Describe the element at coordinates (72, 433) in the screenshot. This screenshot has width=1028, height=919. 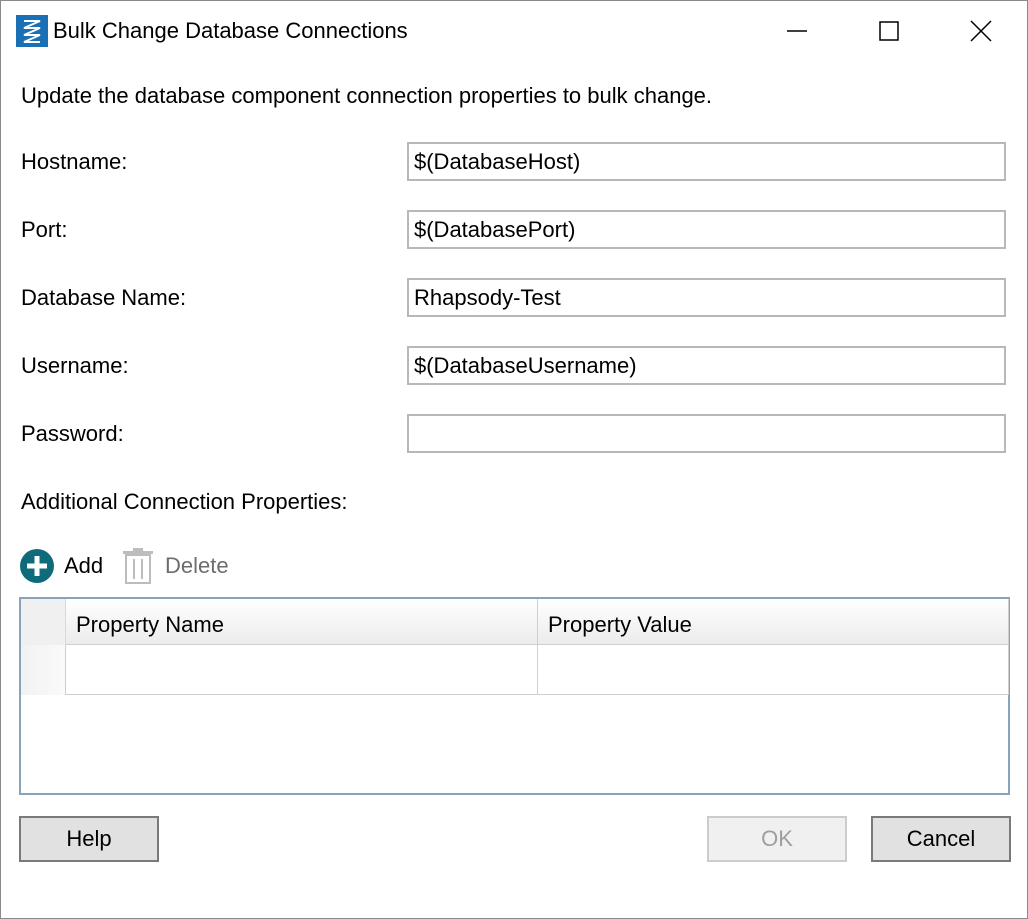
I see `password-label: Password:` at that location.